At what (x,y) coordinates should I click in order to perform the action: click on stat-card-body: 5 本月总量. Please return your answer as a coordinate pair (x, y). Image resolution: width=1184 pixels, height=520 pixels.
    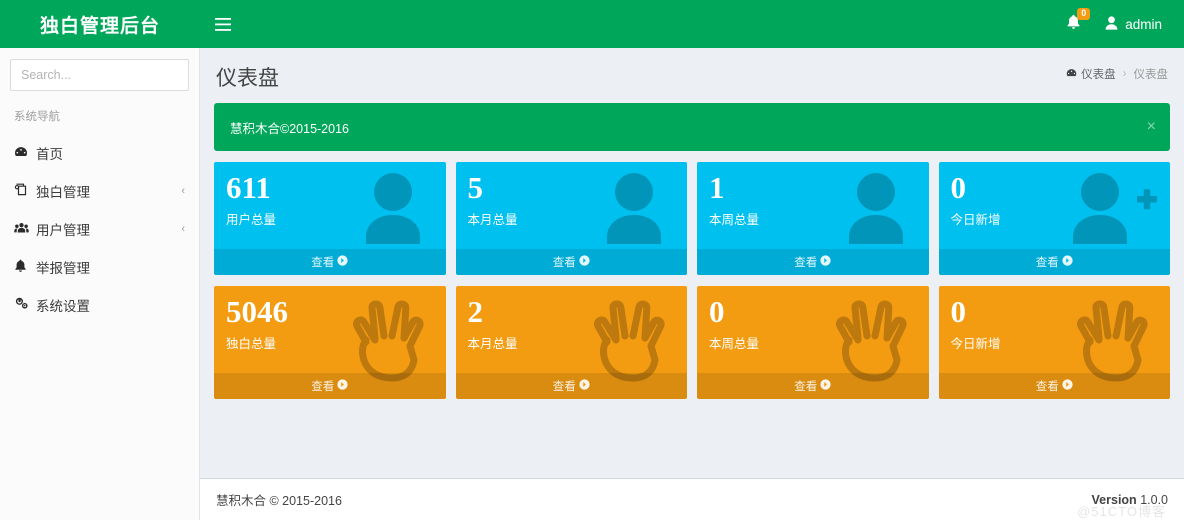
    Looking at the image, I should click on (572, 195).